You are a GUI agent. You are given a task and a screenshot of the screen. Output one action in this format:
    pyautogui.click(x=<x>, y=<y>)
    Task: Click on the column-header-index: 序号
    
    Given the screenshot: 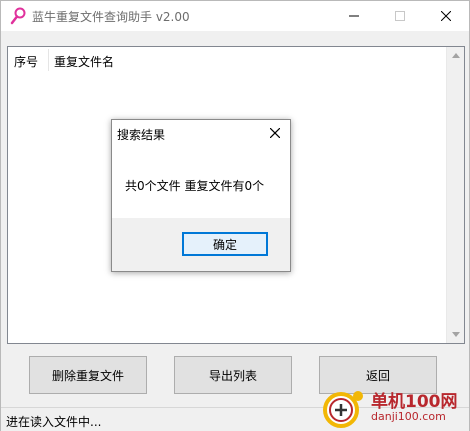 What is the action you would take?
    pyautogui.click(x=26, y=61)
    